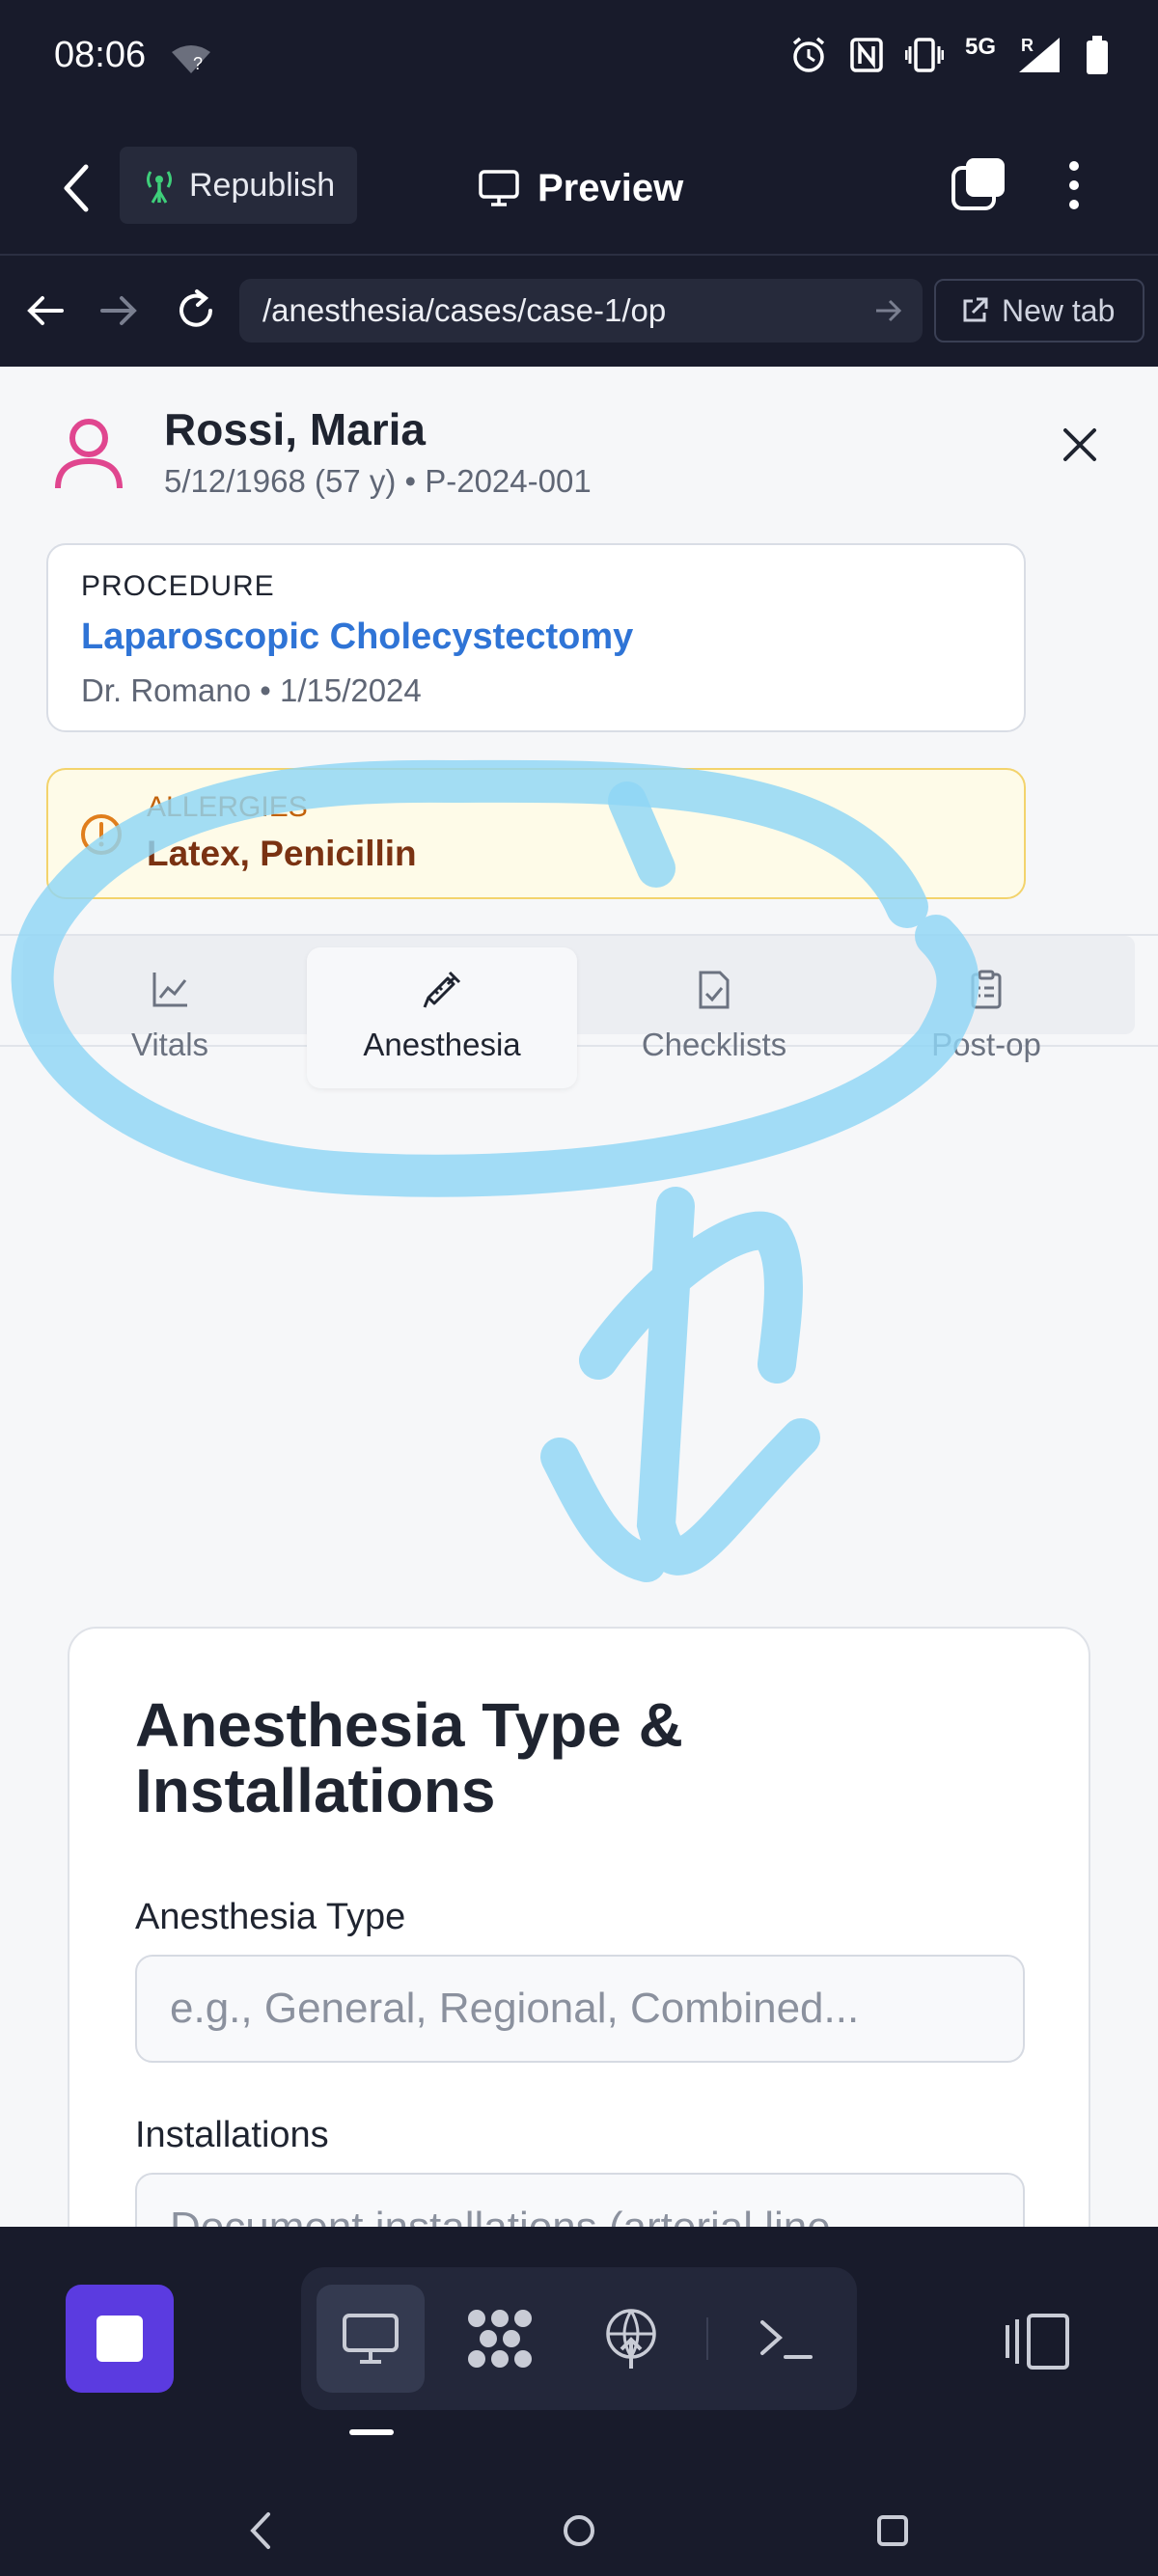  Describe the element at coordinates (295, 429) in the screenshot. I see `patient-name: Rossi, Maria` at that location.